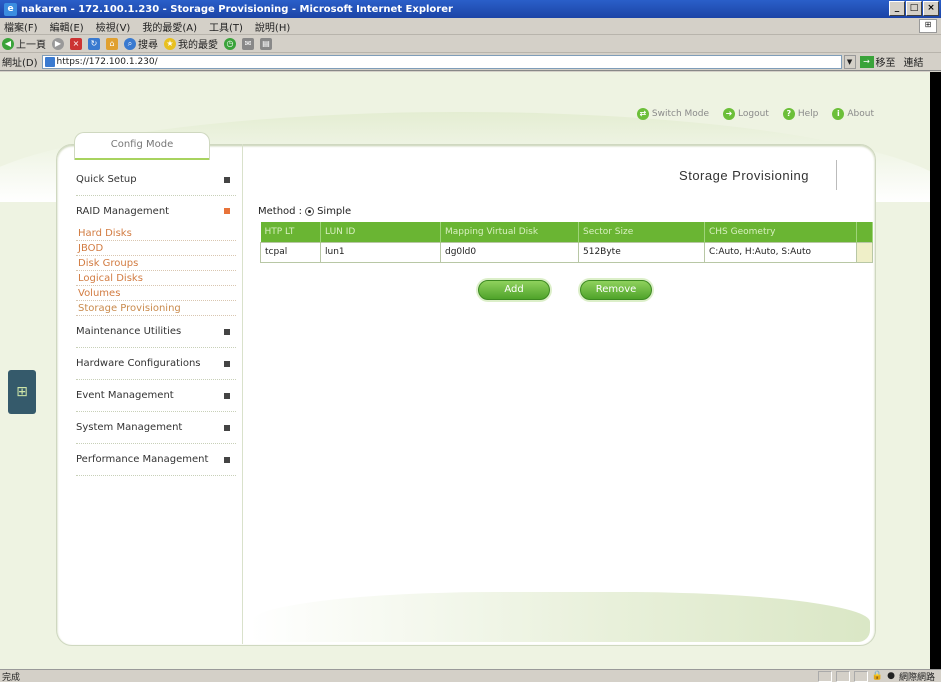  I want to click on forward-arrow-icon: ▶, so click(58, 43).